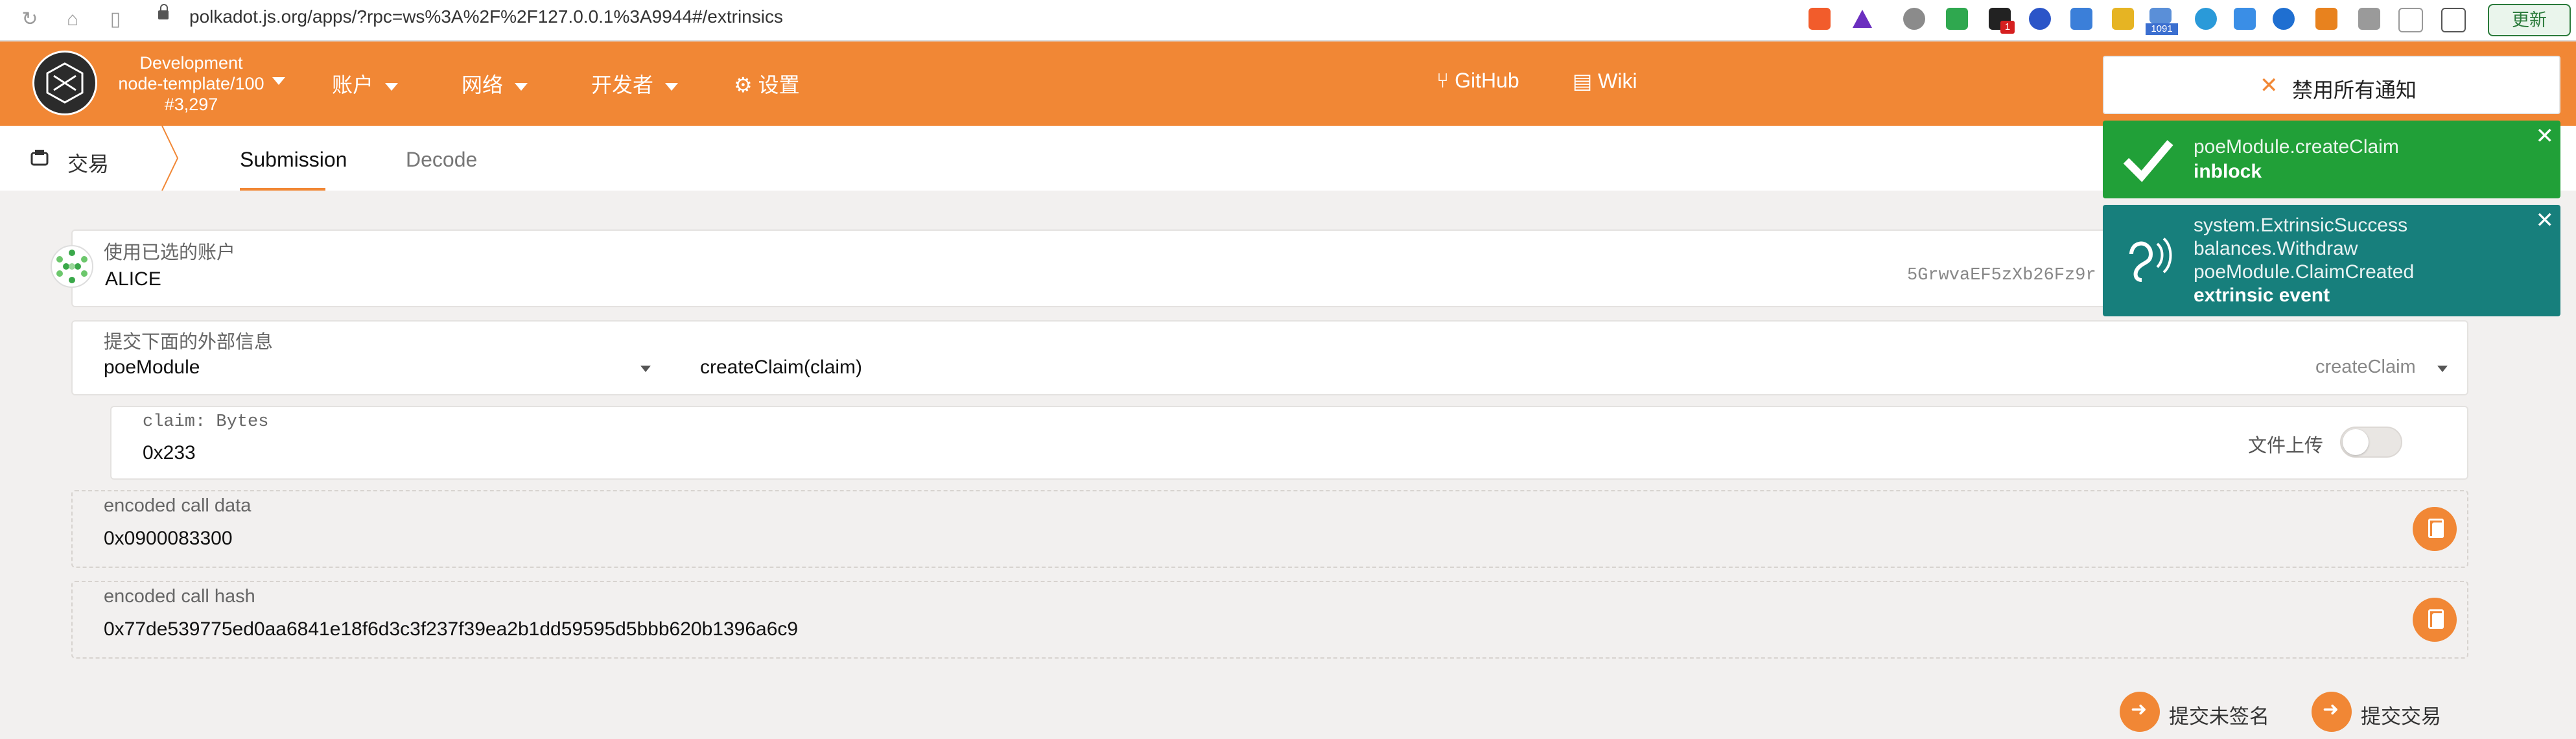  What do you see at coordinates (1108, 268) in the screenshot?
I see `account-selector: 使用已选的账户 ALICE 5GrwvaEF5zXb26Fz9r` at bounding box center [1108, 268].